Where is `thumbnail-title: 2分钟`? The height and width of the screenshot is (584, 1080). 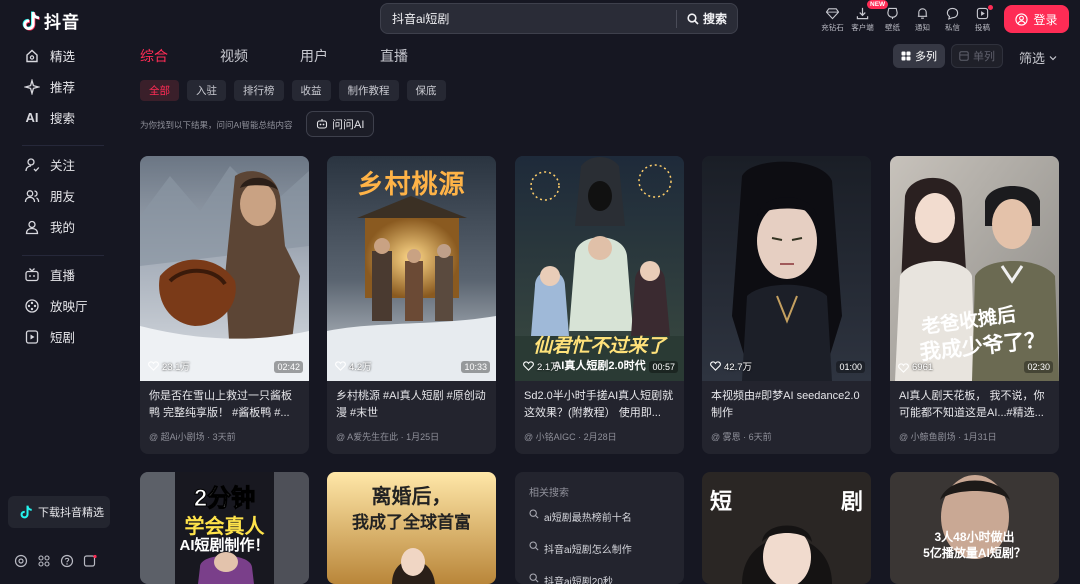
thumbnail-title: 2分钟 is located at coordinates (224, 499).